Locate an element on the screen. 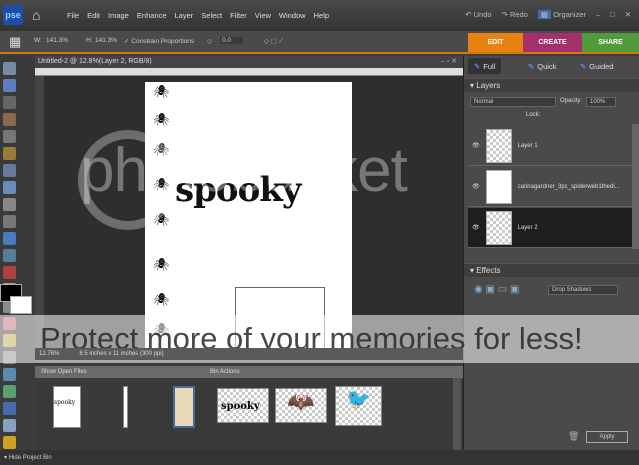 The image size is (639, 465). tab-share: SHARE is located at coordinates (610, 42).